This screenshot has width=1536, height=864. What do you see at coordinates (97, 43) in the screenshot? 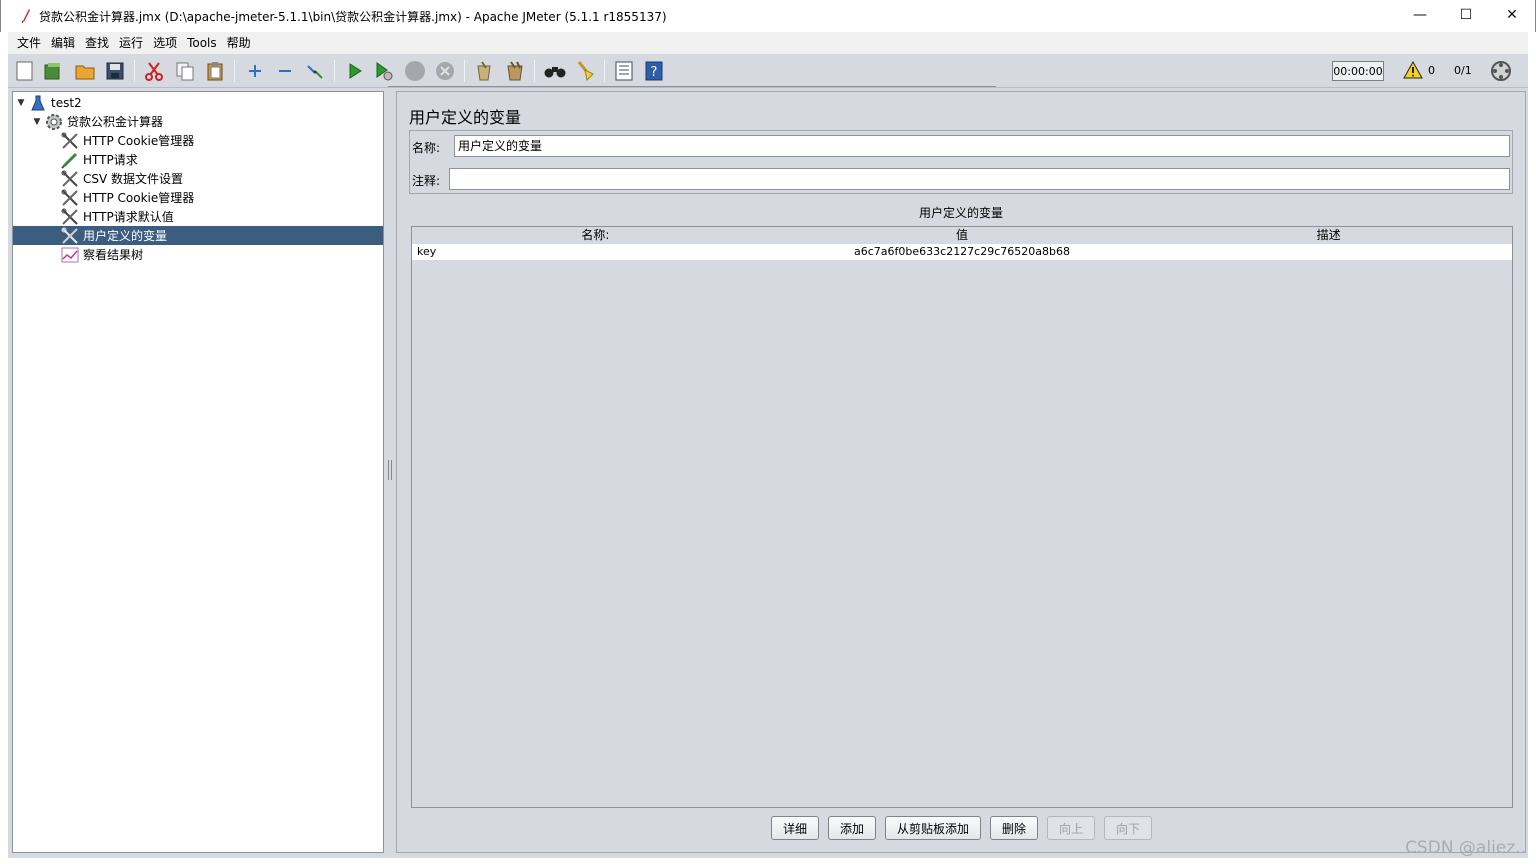
I see `menu-search: 查找` at bounding box center [97, 43].